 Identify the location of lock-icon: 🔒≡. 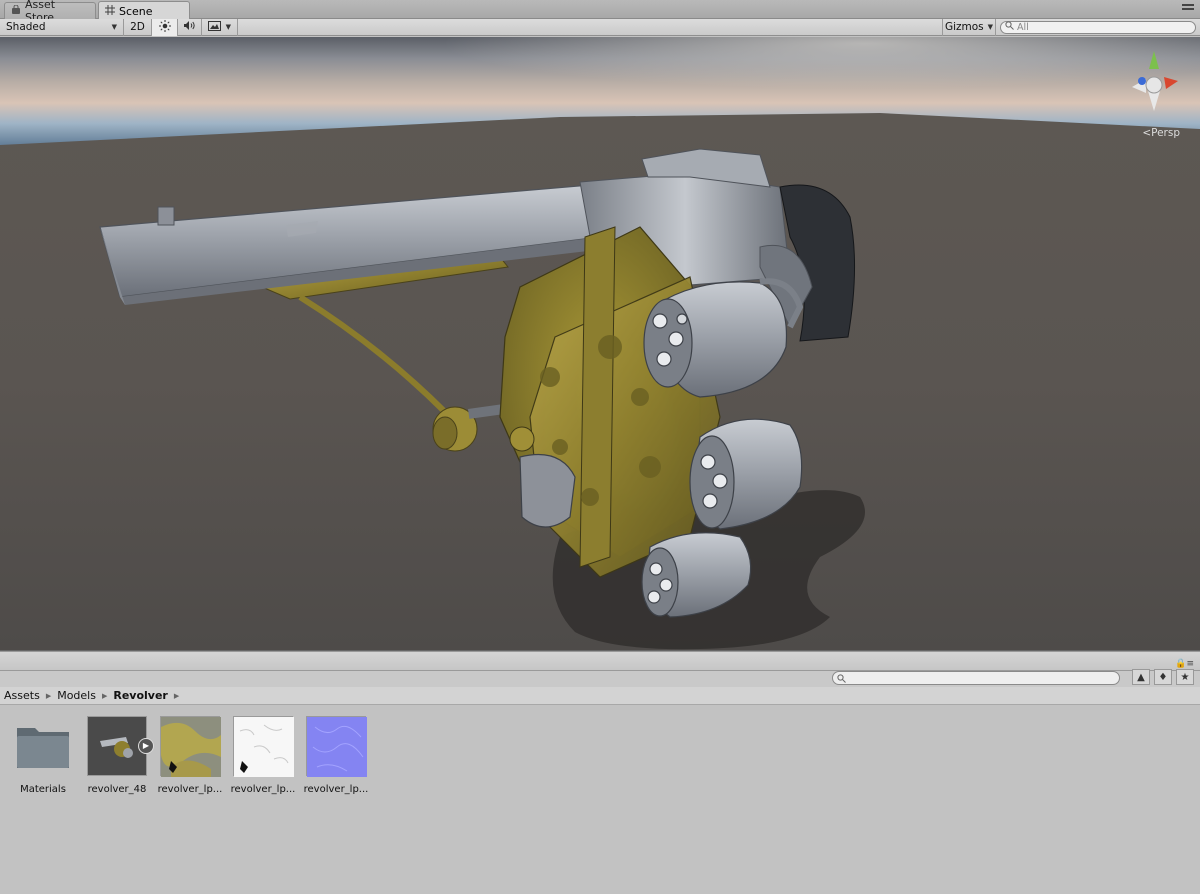
(1184, 664).